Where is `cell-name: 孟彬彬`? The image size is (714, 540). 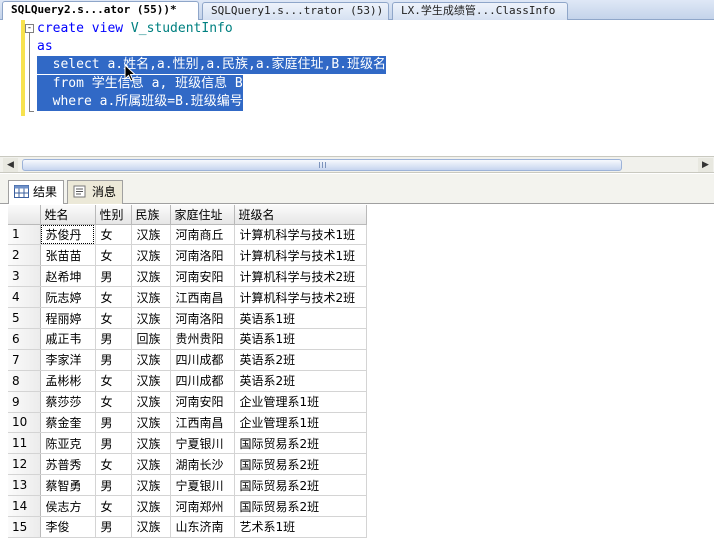 cell-name: 孟彬彬 is located at coordinates (68, 381).